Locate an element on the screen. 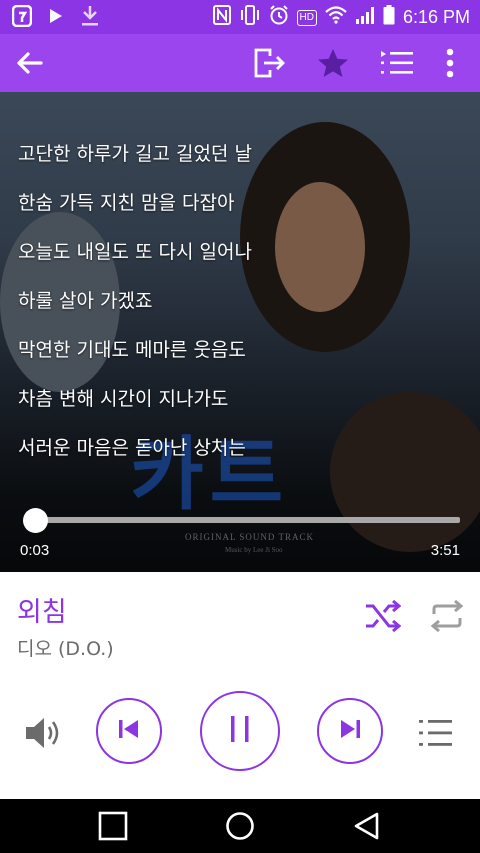 The image size is (480, 853). lyric-line: 한숨 가득 지친 맘을 다잡아 is located at coordinates (126, 203).